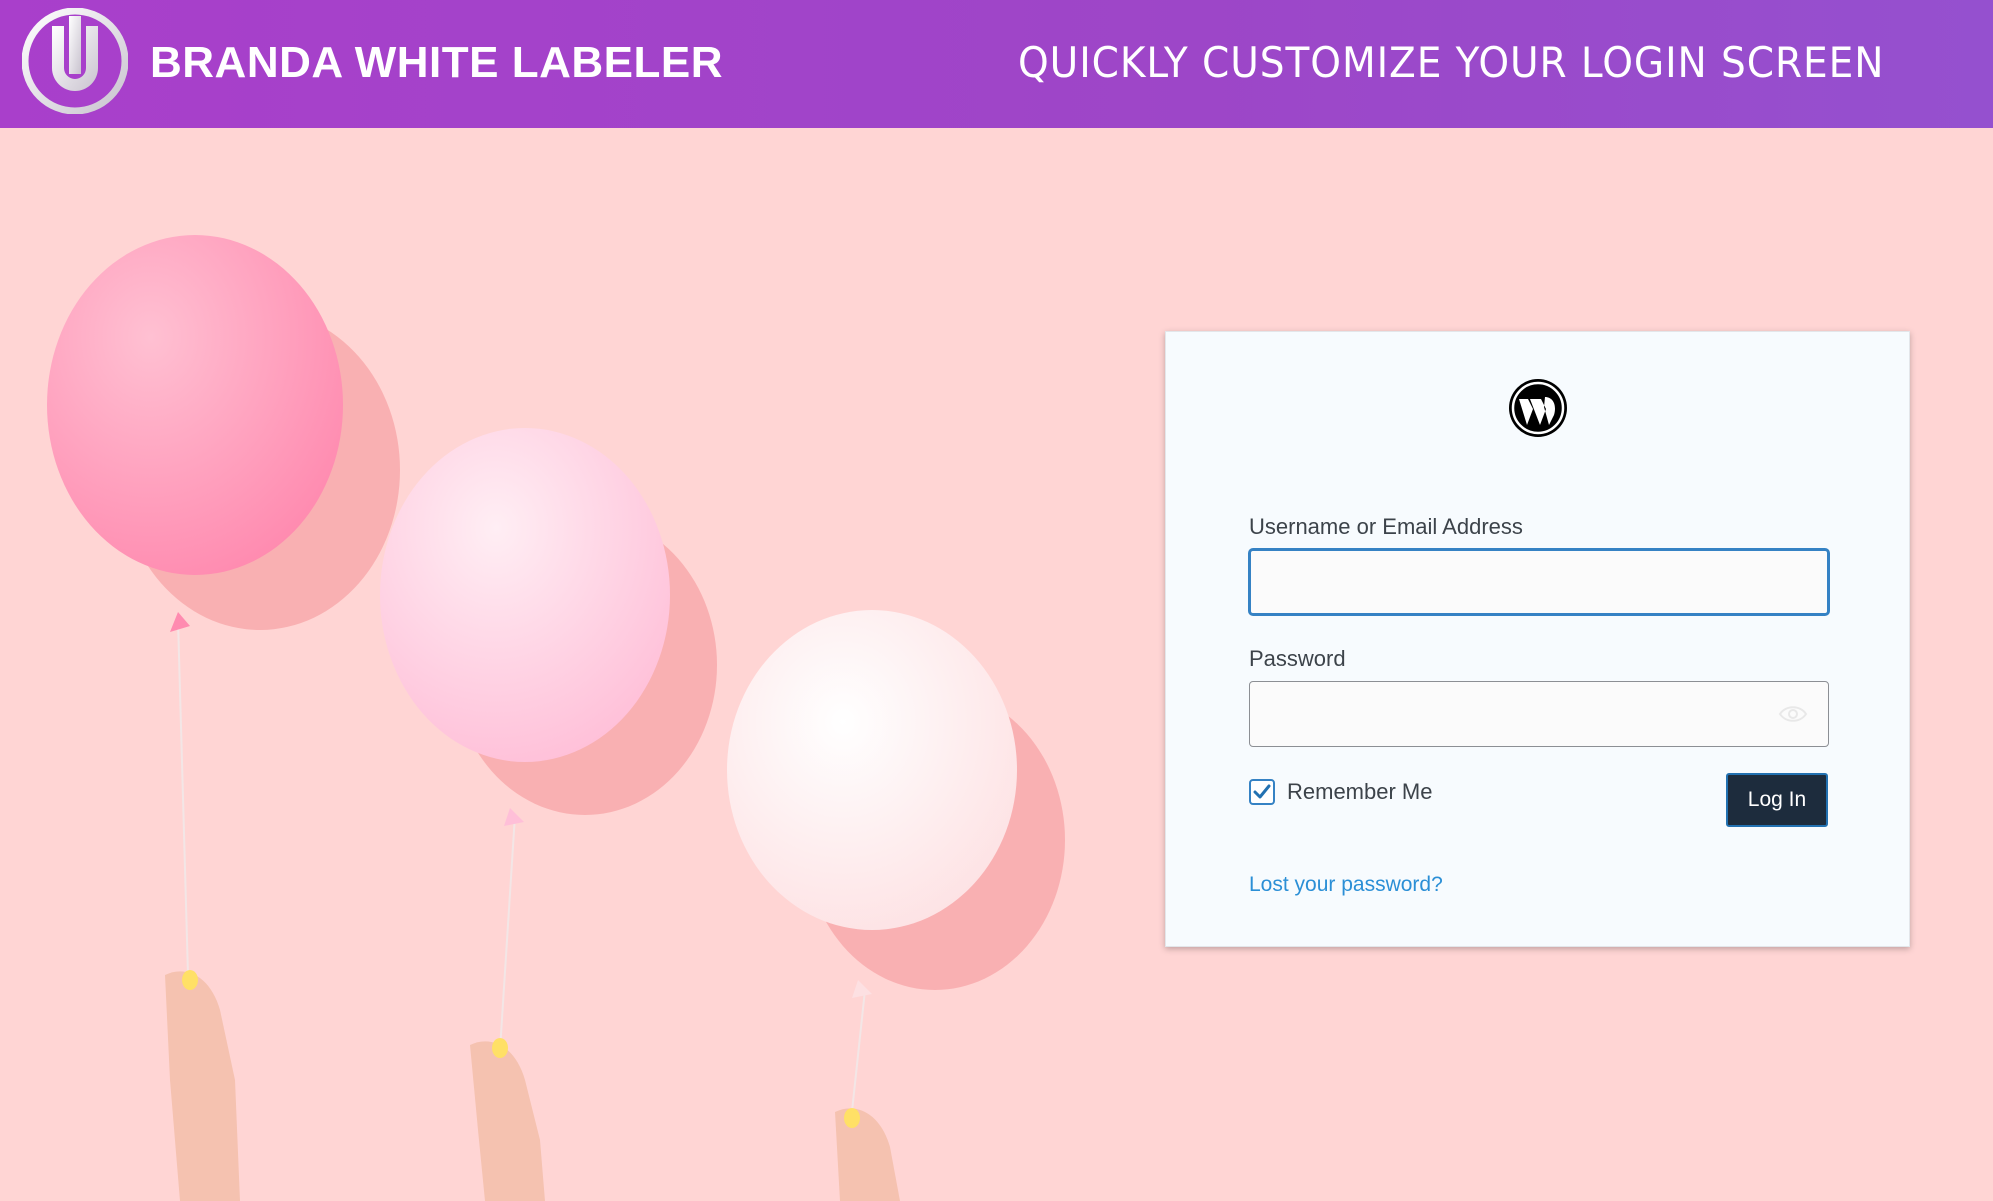  Describe the element at coordinates (1359, 792) in the screenshot. I see `remember-me-label: Remember Me` at that location.